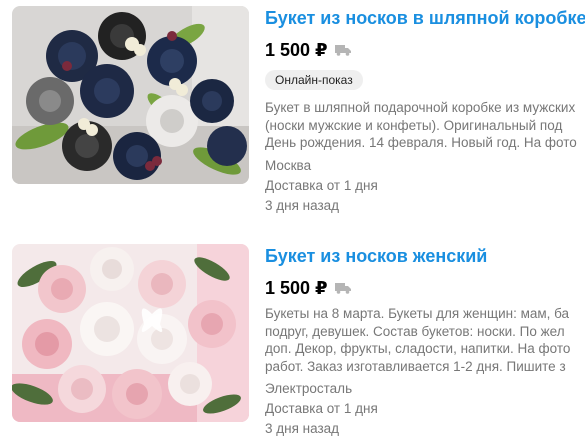  What do you see at coordinates (425, 256) in the screenshot?
I see `listing-title-link: Букет из носков женский` at bounding box center [425, 256].